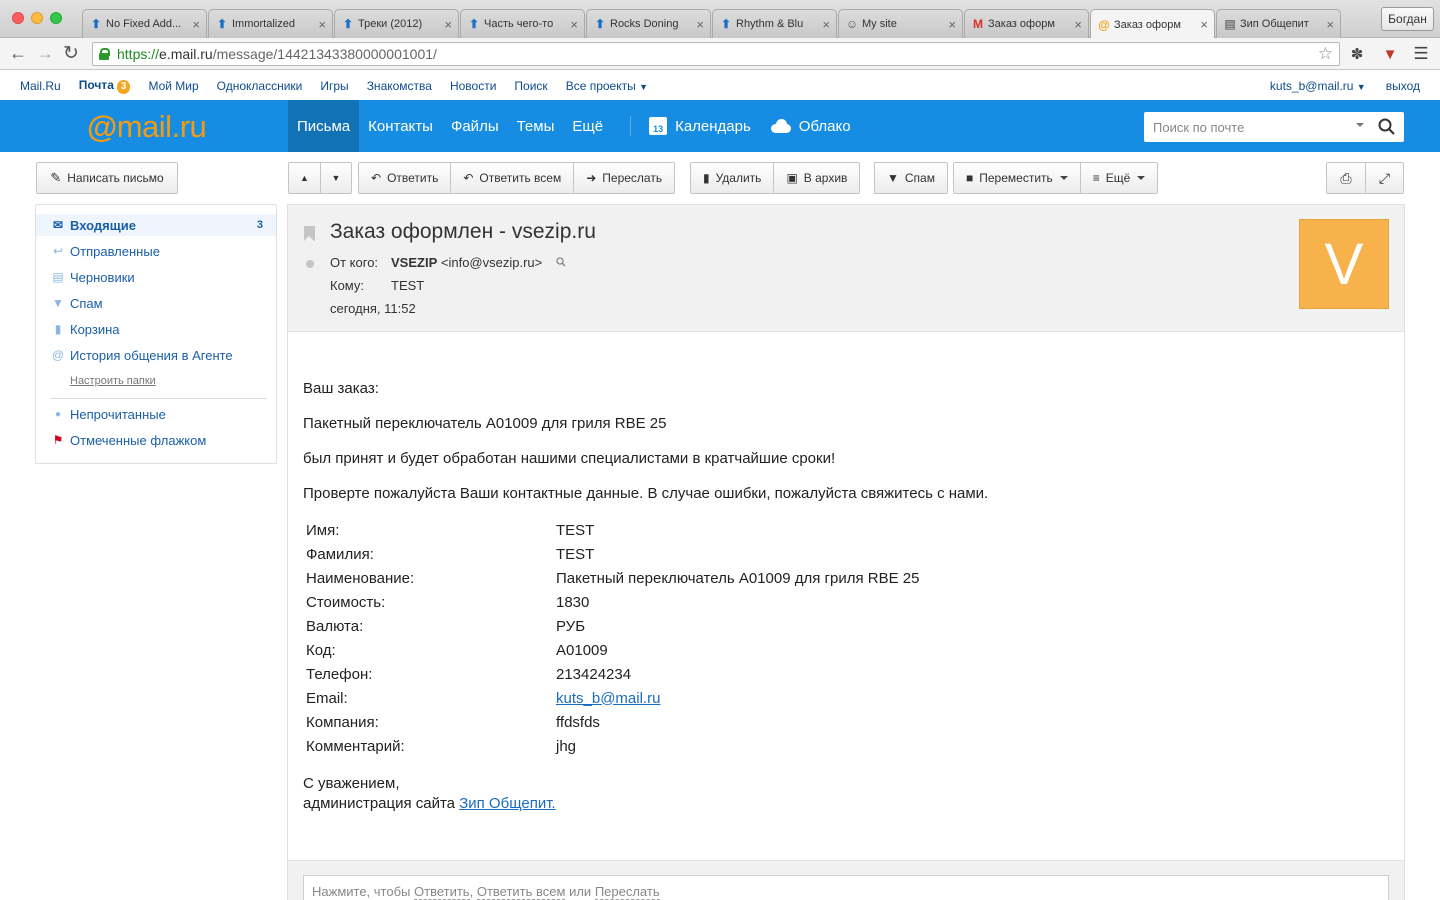 The height and width of the screenshot is (900, 1440). Describe the element at coordinates (161, 303) in the screenshot. I see `folder-spam: ▼ Спам` at that location.